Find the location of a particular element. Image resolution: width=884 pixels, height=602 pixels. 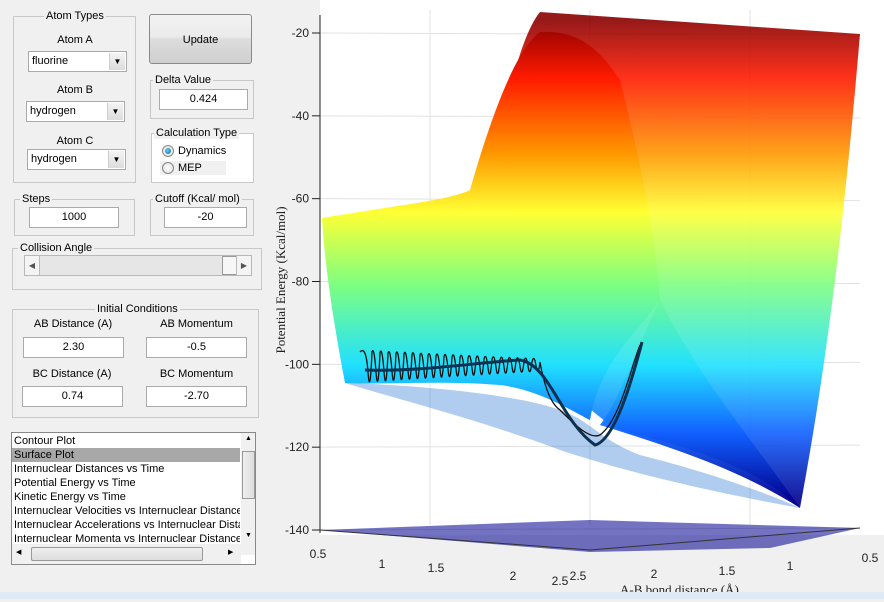

slider-right-arrow: ▶ is located at coordinates (243, 265).